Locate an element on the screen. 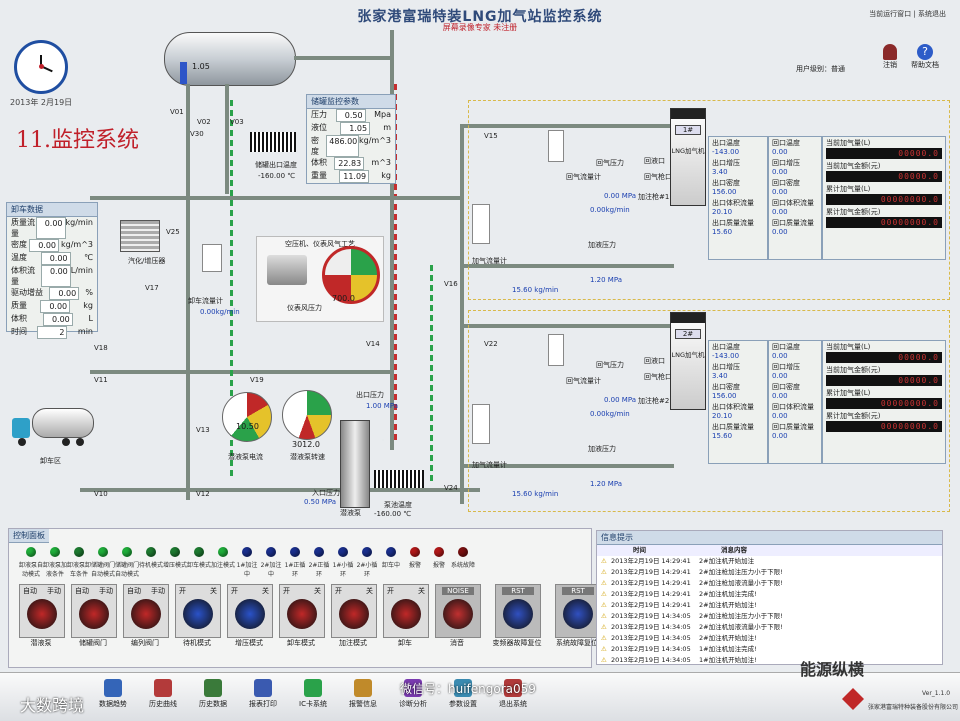  outlet-item-value: 3.40 is located at coordinates (720, 376).